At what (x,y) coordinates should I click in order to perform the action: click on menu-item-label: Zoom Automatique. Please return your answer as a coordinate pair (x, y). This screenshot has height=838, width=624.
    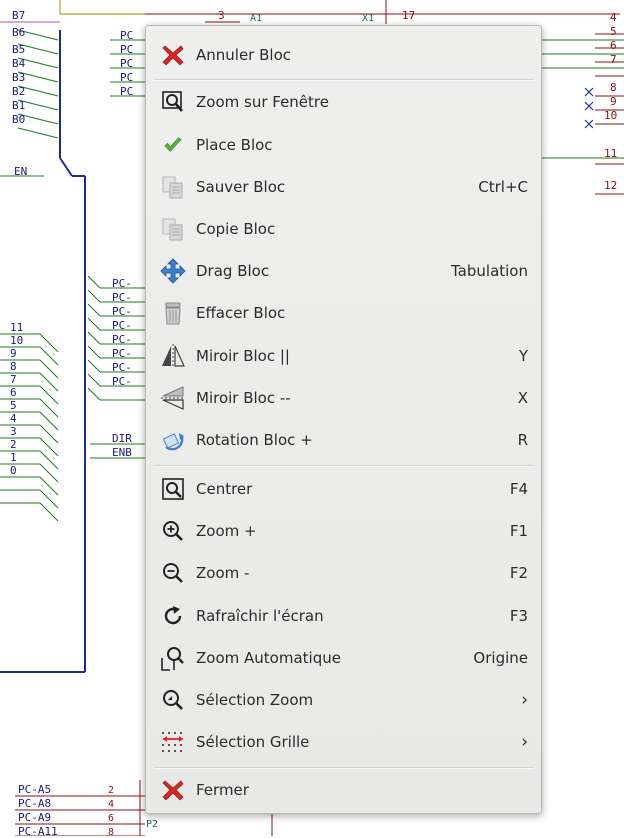
    Looking at the image, I should click on (268, 658).